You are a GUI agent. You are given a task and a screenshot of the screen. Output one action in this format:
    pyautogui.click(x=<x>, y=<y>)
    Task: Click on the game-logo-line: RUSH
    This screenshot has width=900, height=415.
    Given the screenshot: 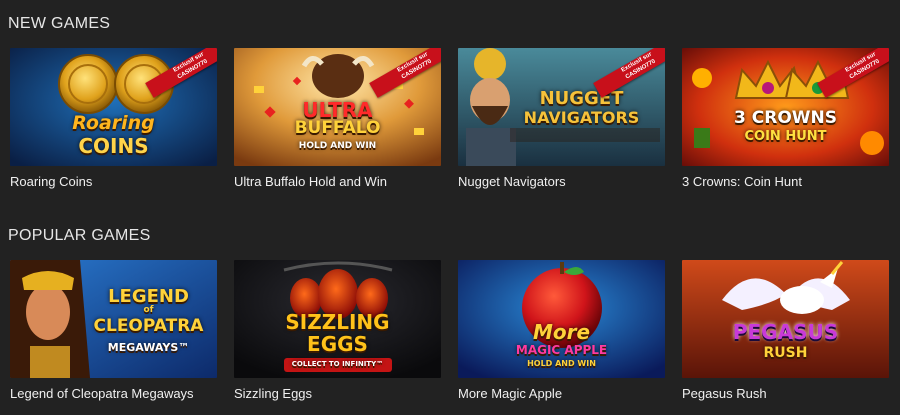 What is the action you would take?
    pyautogui.click(x=785, y=353)
    